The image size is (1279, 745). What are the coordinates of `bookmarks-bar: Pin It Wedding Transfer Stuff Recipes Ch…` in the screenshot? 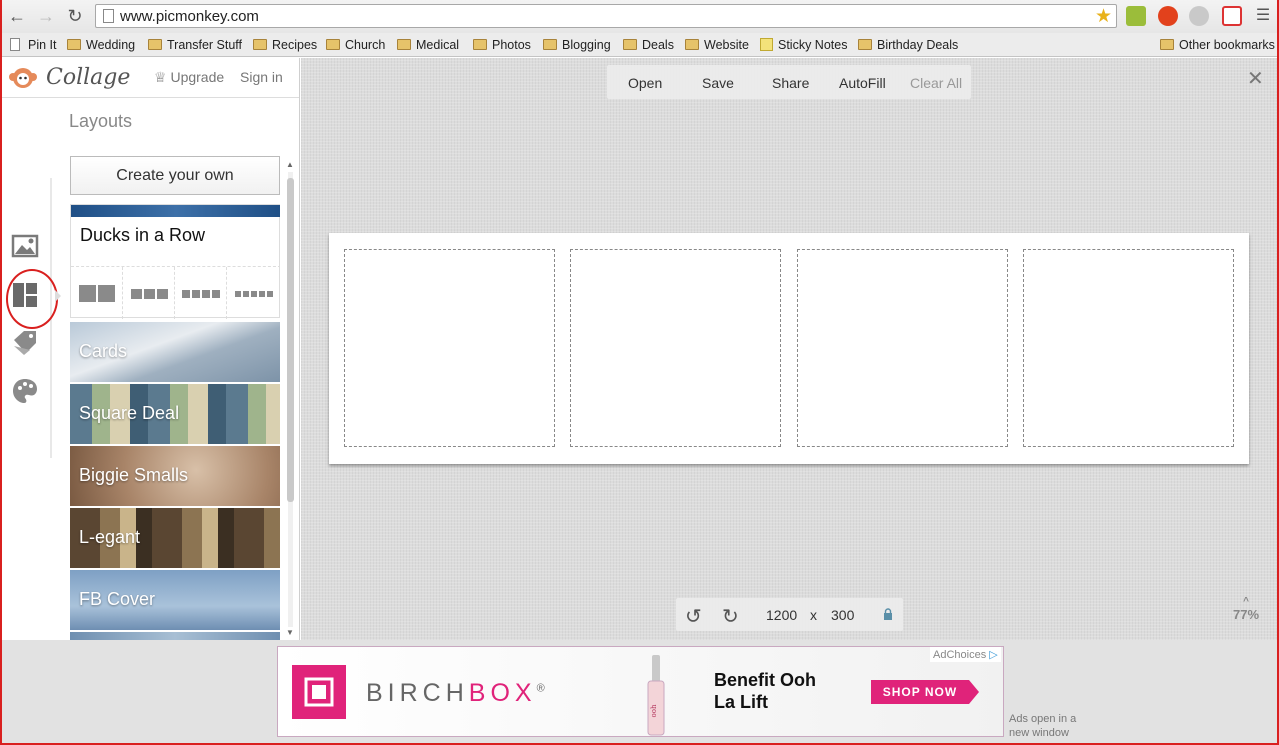 It's located at (639, 45).